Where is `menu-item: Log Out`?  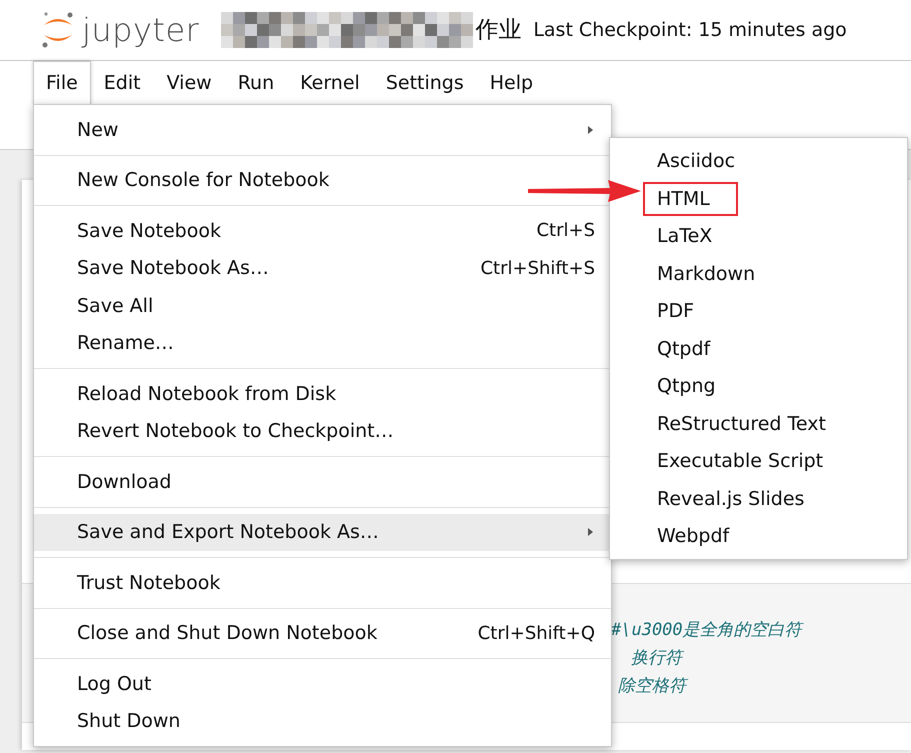
menu-item: Log Out is located at coordinates (322, 683).